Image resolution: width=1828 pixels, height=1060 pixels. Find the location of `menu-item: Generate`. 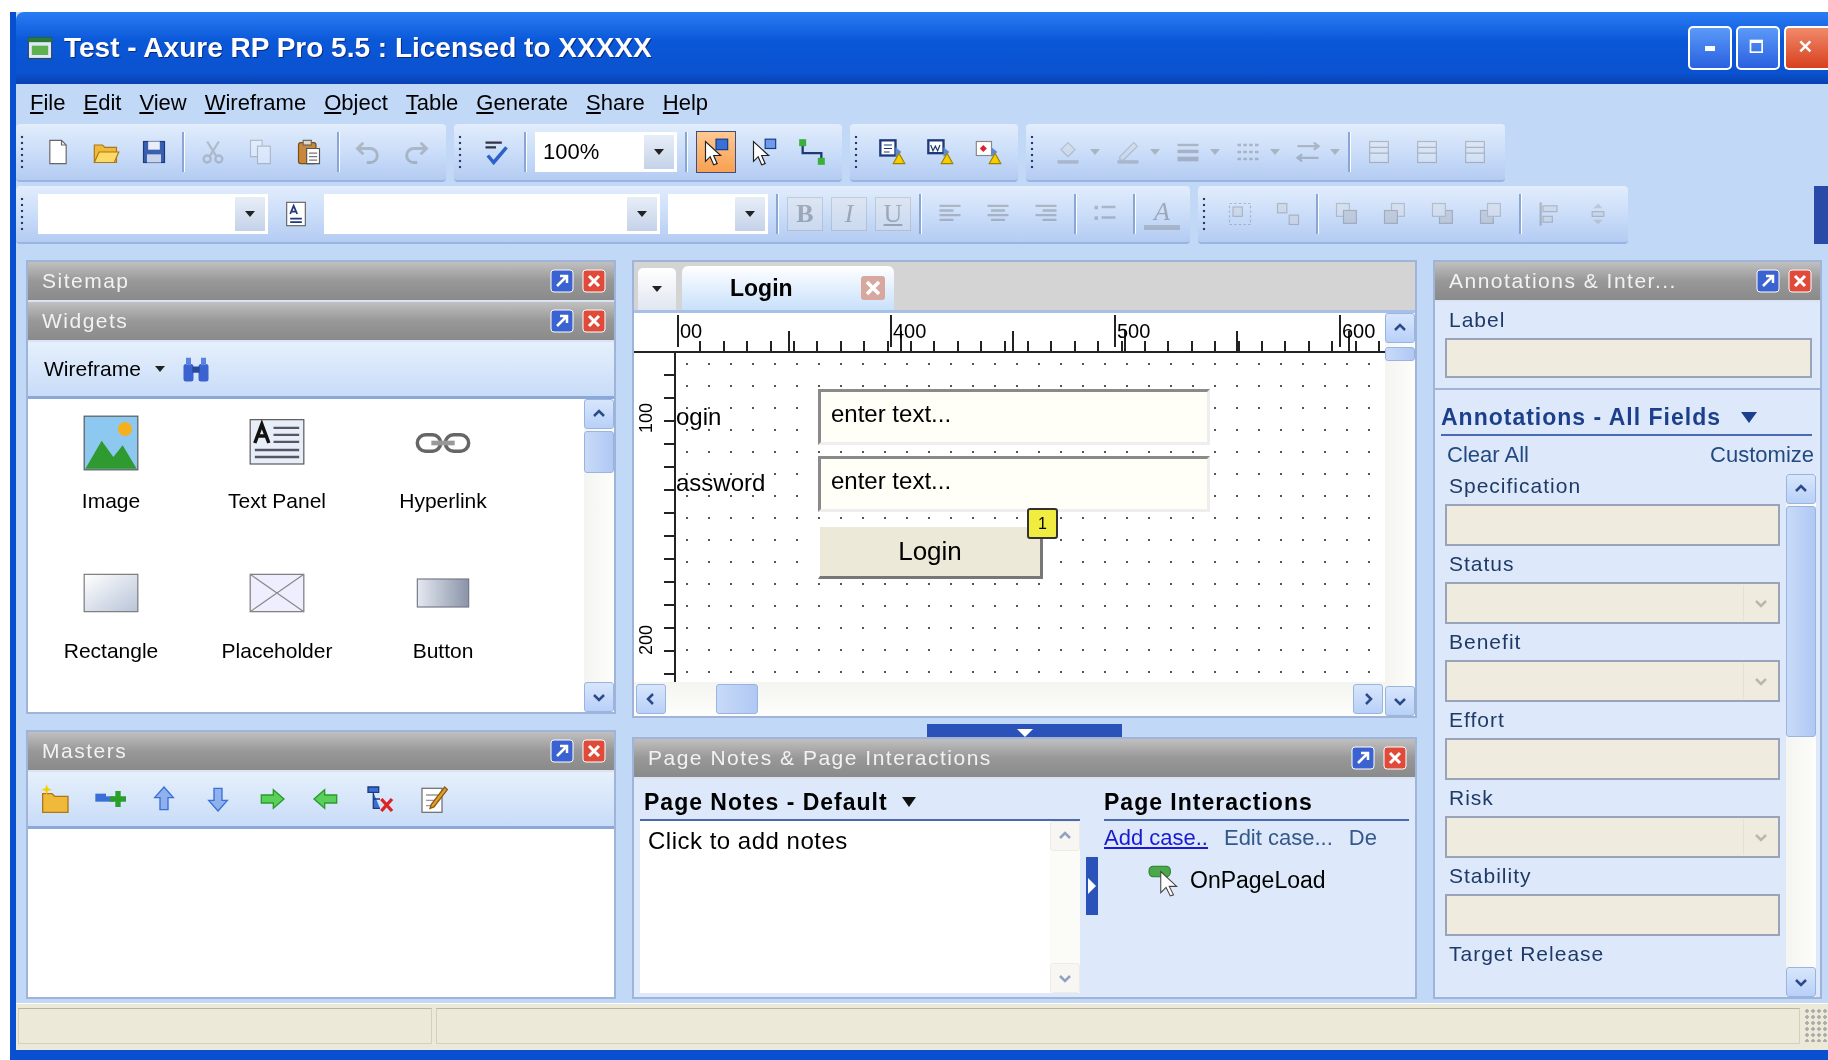

menu-item: Generate is located at coordinates (523, 103).